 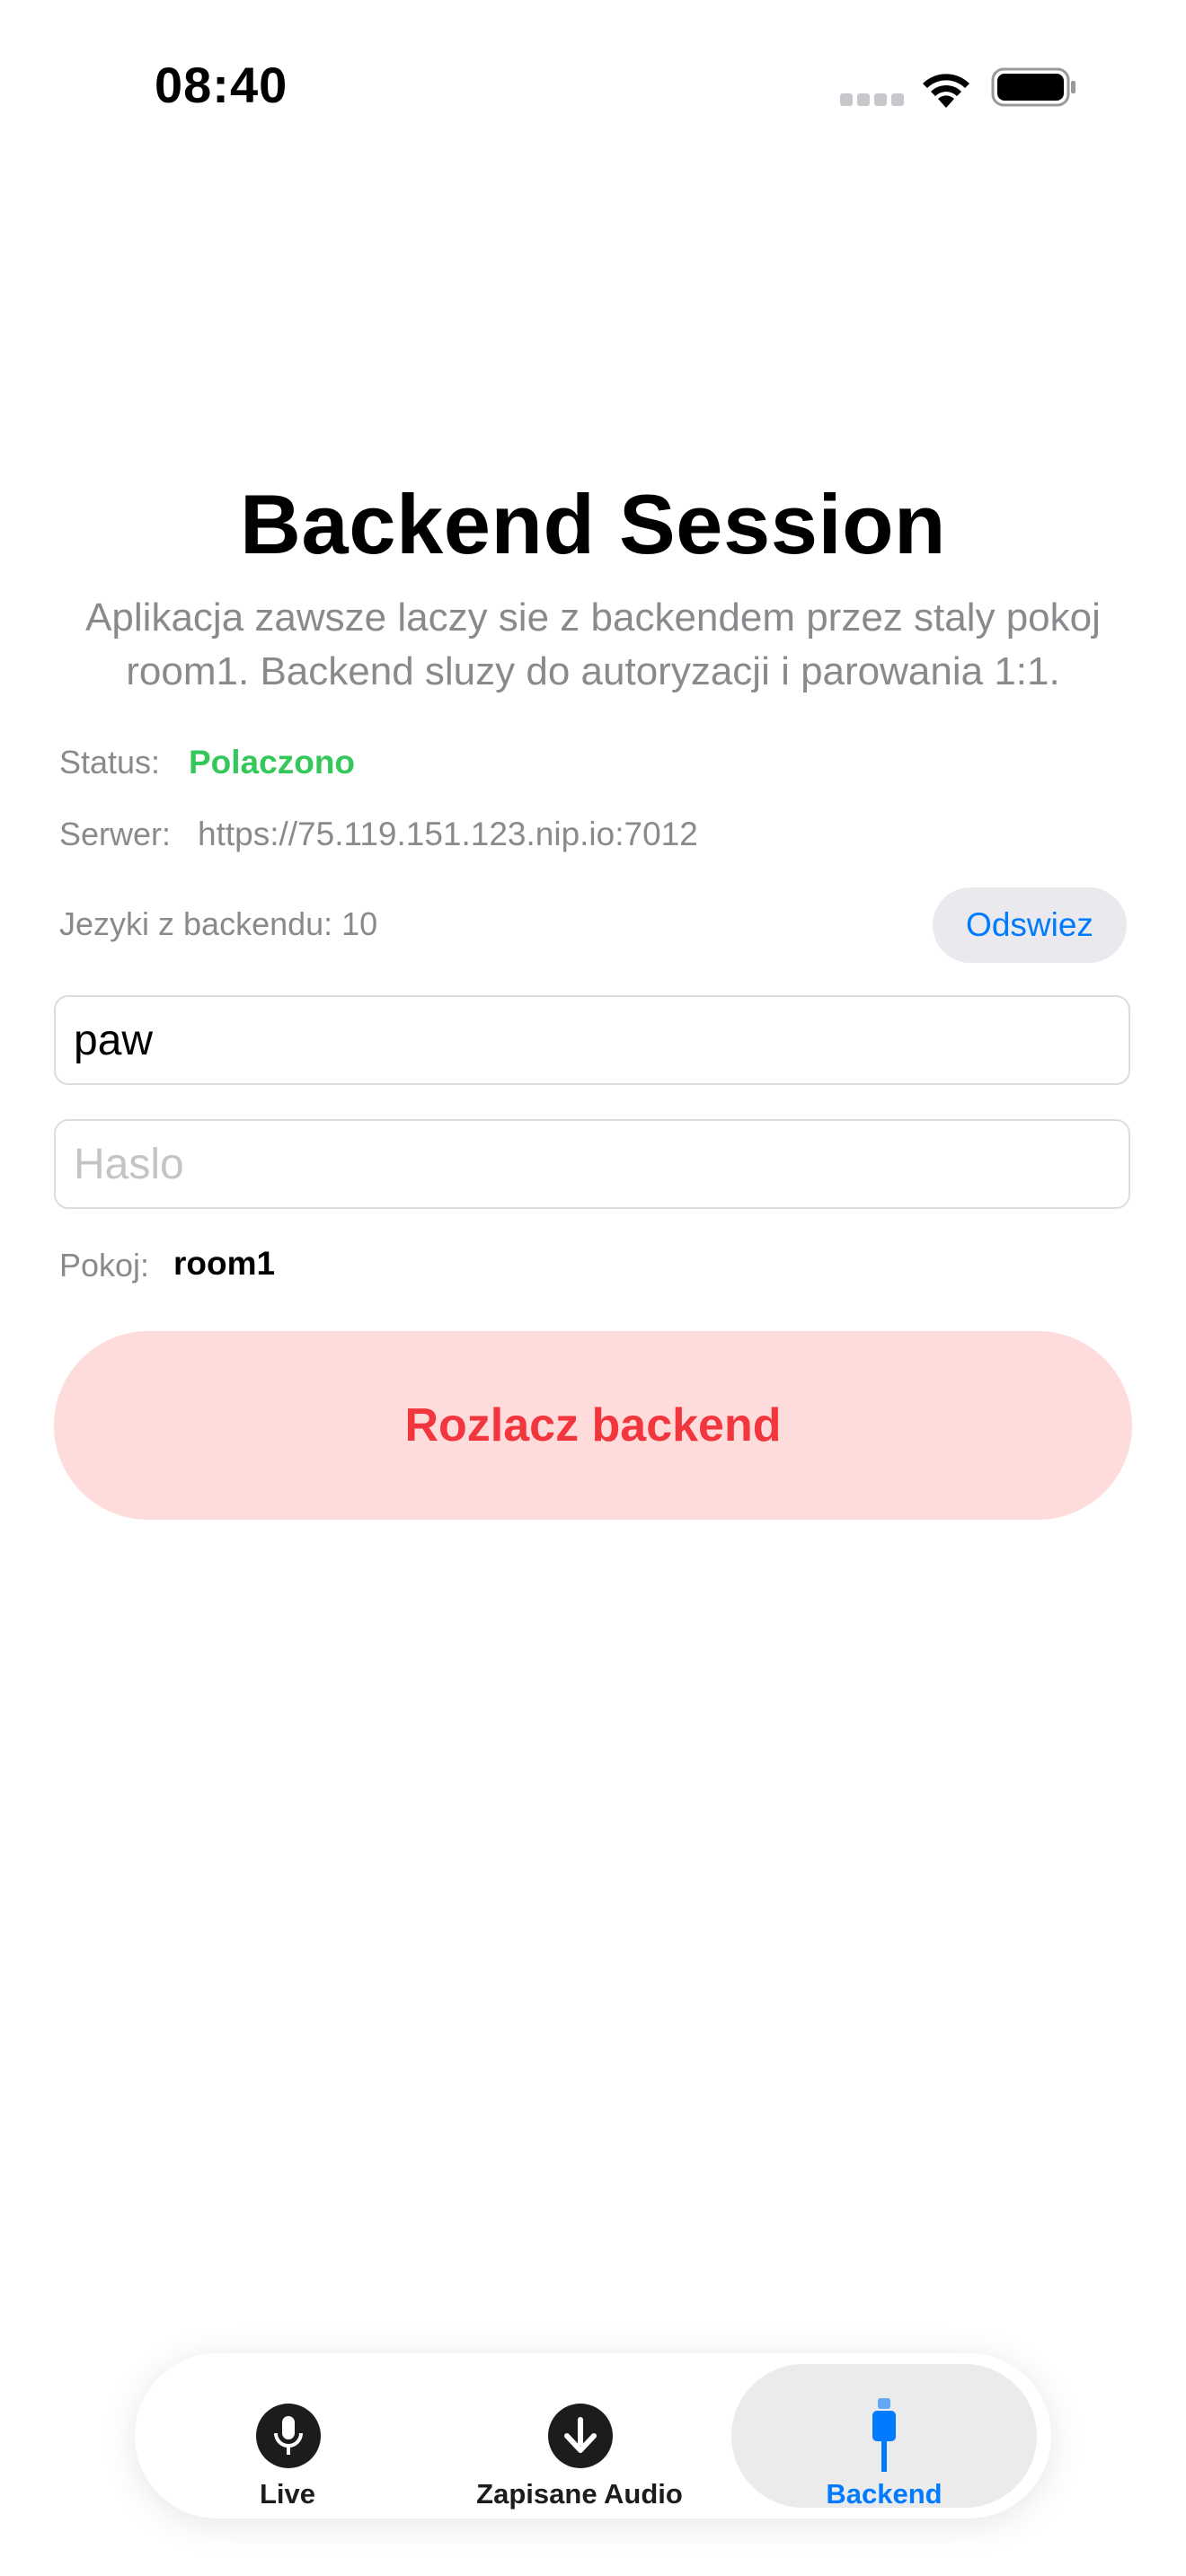 I want to click on tab-backend: Backend, so click(x=884, y=2437).